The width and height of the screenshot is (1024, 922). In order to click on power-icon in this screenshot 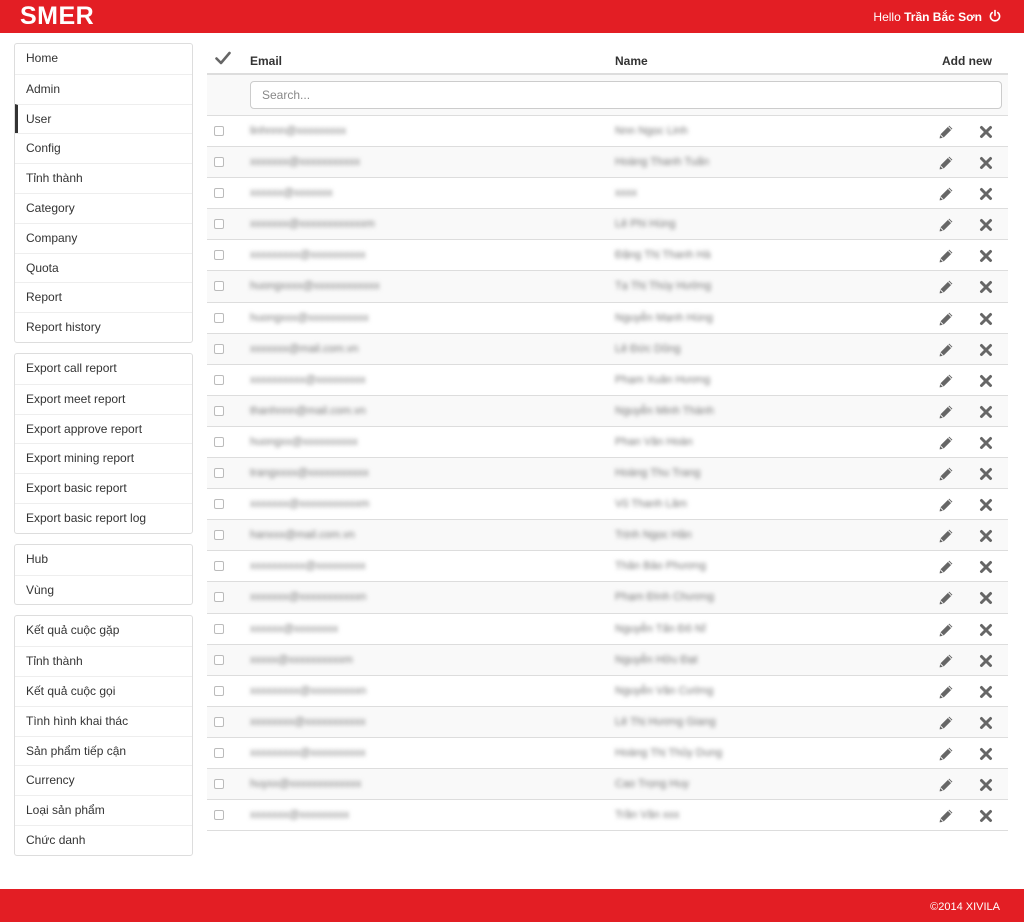, I will do `click(995, 16)`.